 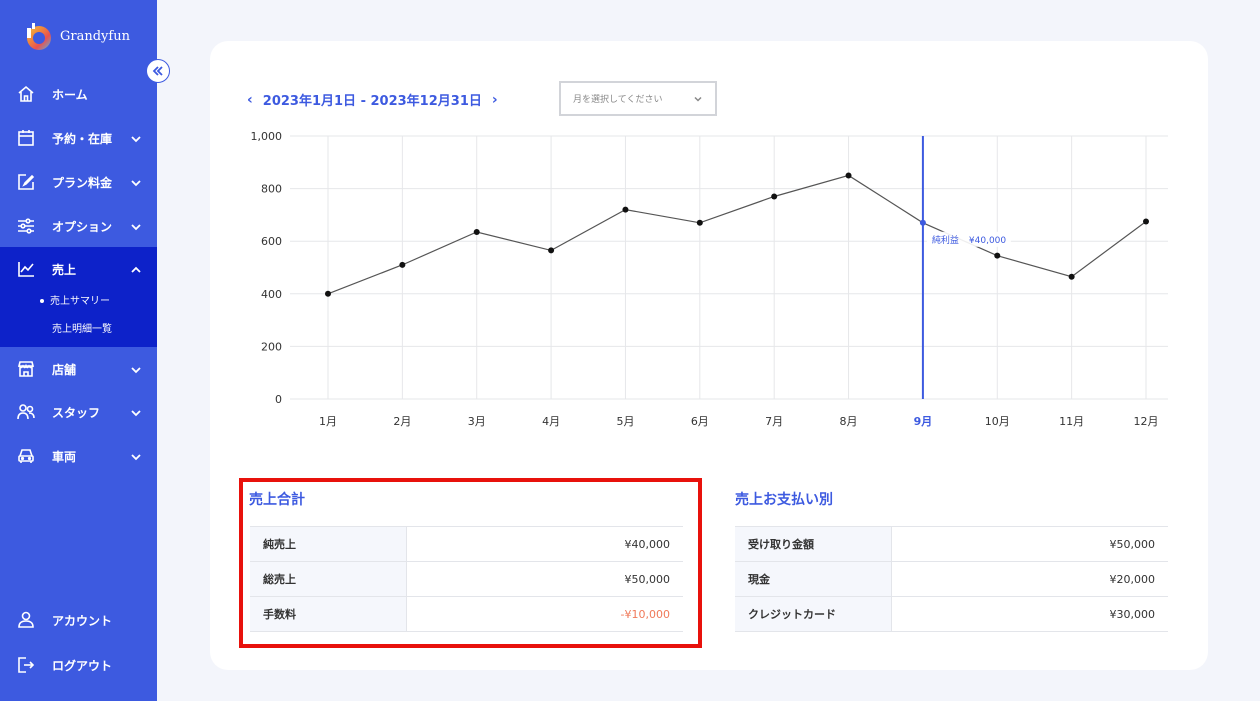 What do you see at coordinates (267, 136) in the screenshot?
I see `y-tick-label: 1,000` at bounding box center [267, 136].